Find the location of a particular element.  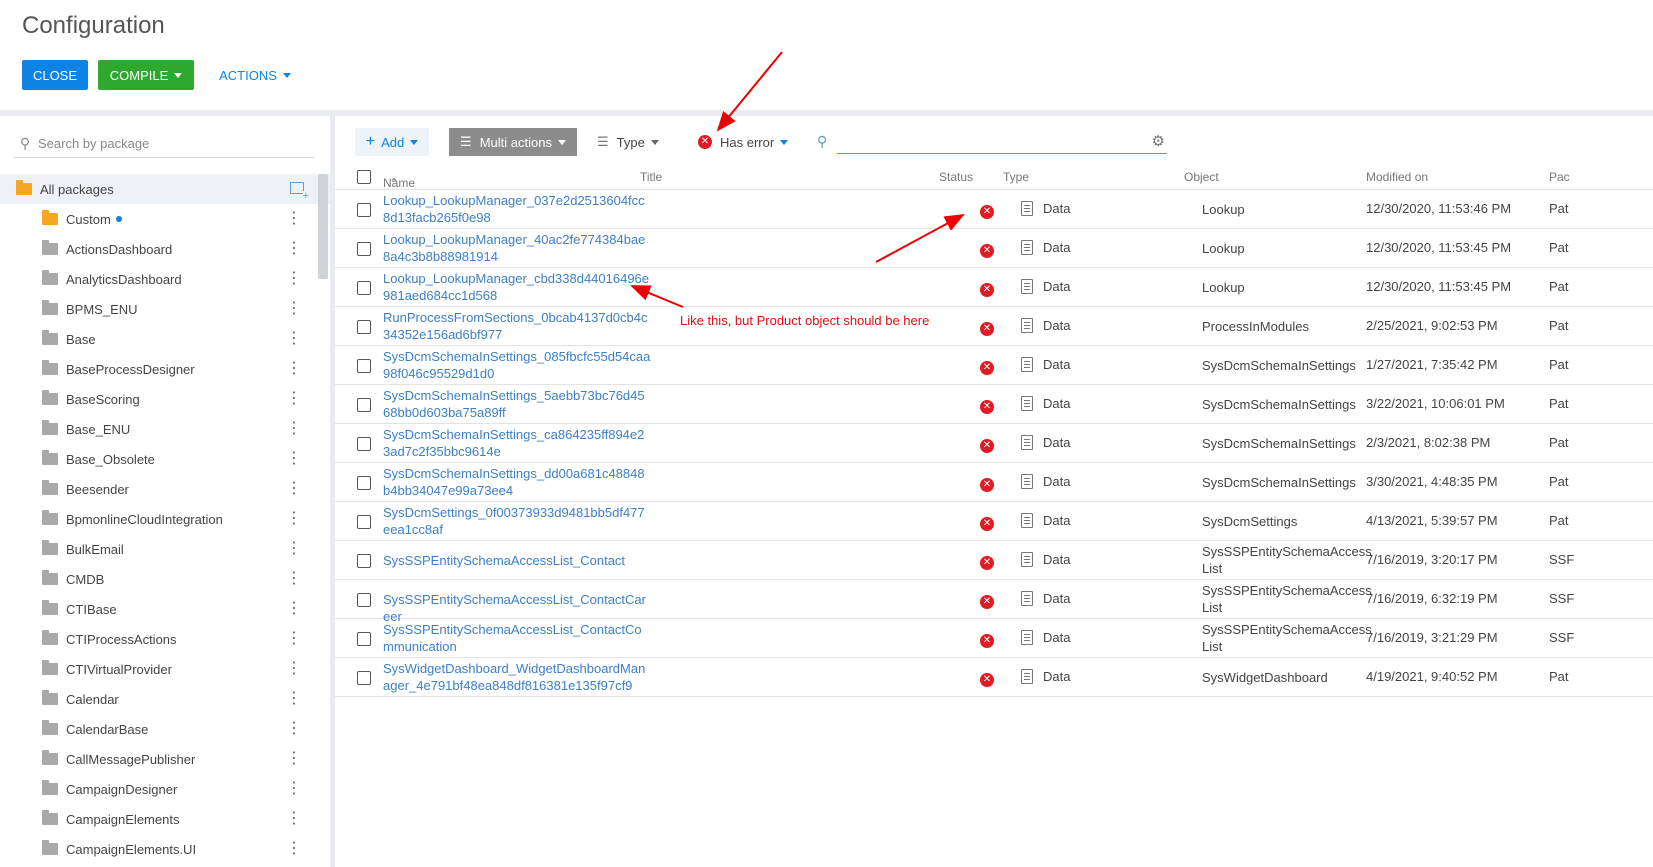

package-item: ActionsDashboard ⋮ is located at coordinates (165, 249).